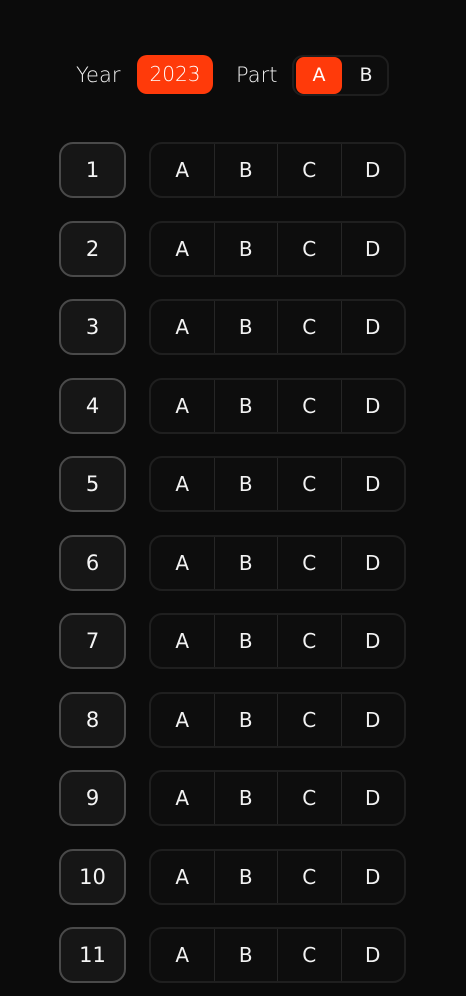 The image size is (466, 996). I want to click on question-number-button: 3, so click(92, 327).